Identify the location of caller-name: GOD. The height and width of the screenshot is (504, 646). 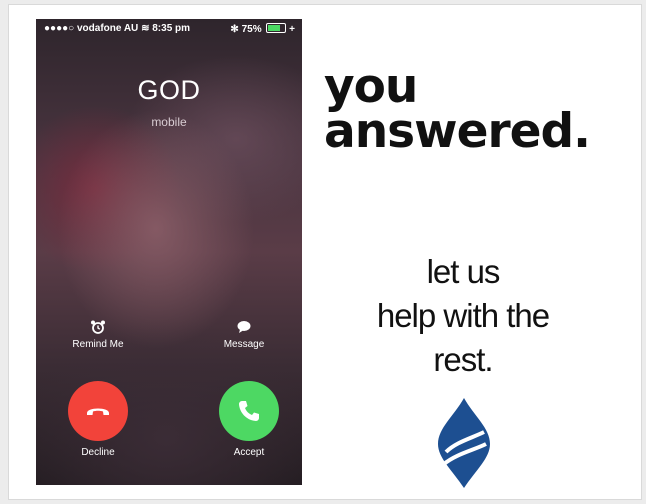
(169, 90).